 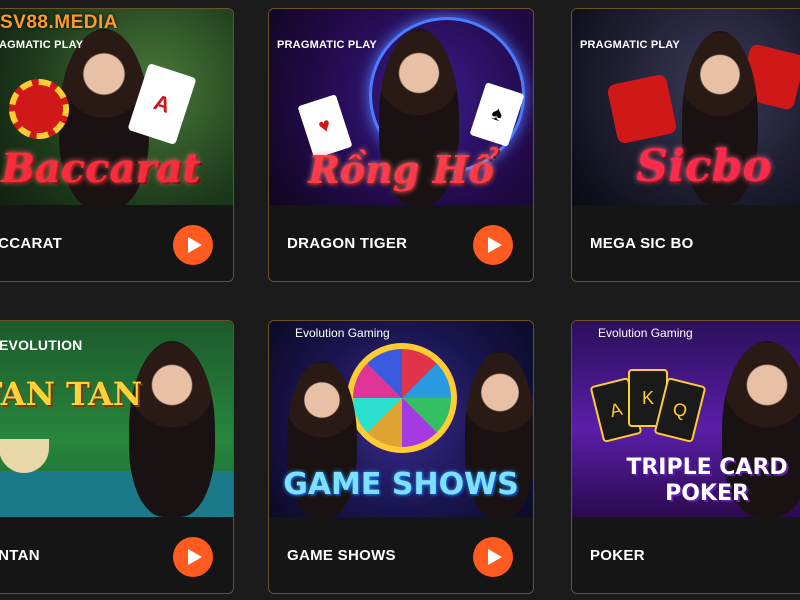 What do you see at coordinates (686, 107) in the screenshot?
I see `game-artwork: PRAGMATIC PLAY Sicbo` at bounding box center [686, 107].